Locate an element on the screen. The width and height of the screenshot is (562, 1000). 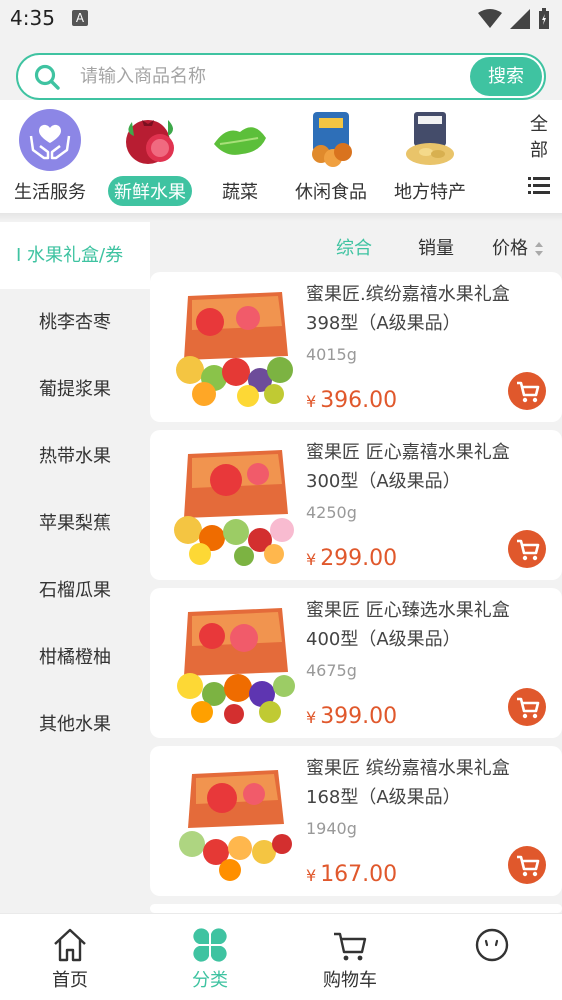
product-card: 蜜果匠.缤纷嘉禧水果礼盒398型（A级果品） 4015g ¥396.00 is located at coordinates (356, 347).